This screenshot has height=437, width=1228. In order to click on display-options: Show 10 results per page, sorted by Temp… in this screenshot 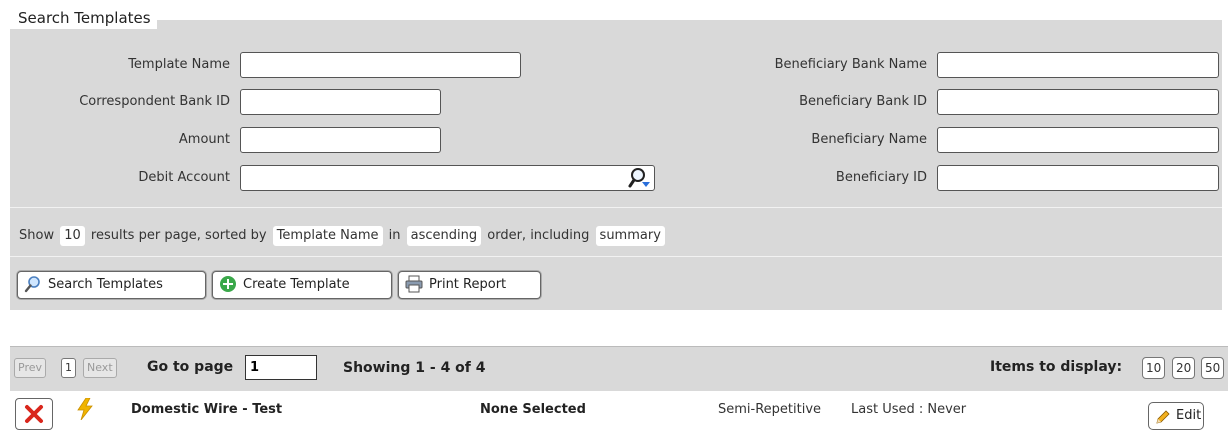, I will do `click(343, 236)`.